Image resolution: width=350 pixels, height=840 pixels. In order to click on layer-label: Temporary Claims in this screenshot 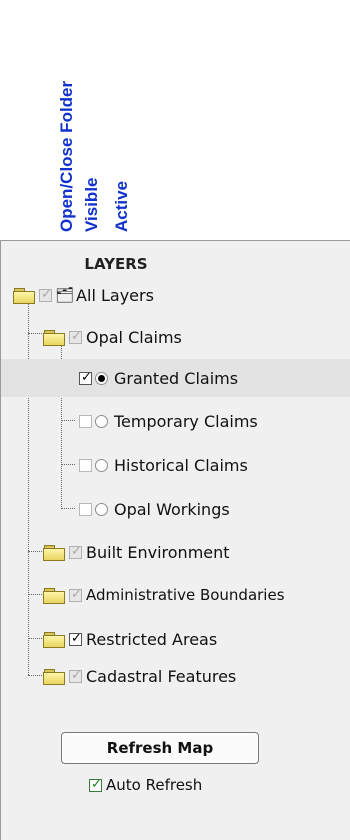, I will do `click(186, 421)`.